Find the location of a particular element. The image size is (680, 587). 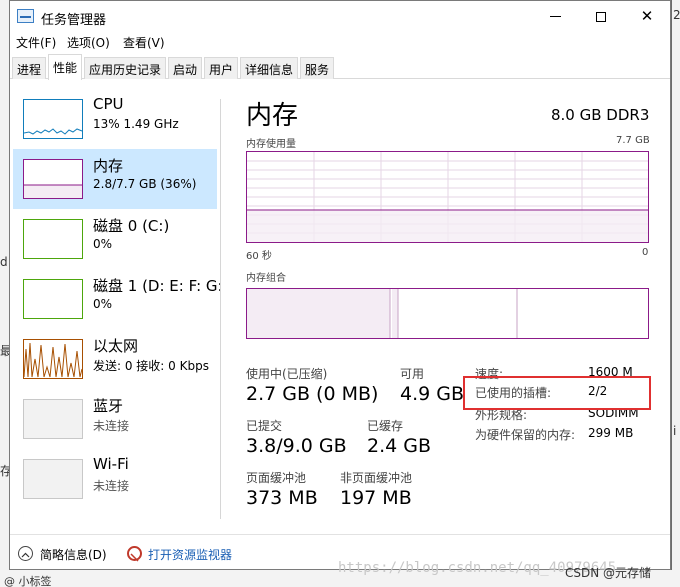

sidebar-item-label: 蓝牙 is located at coordinates (108, 406).